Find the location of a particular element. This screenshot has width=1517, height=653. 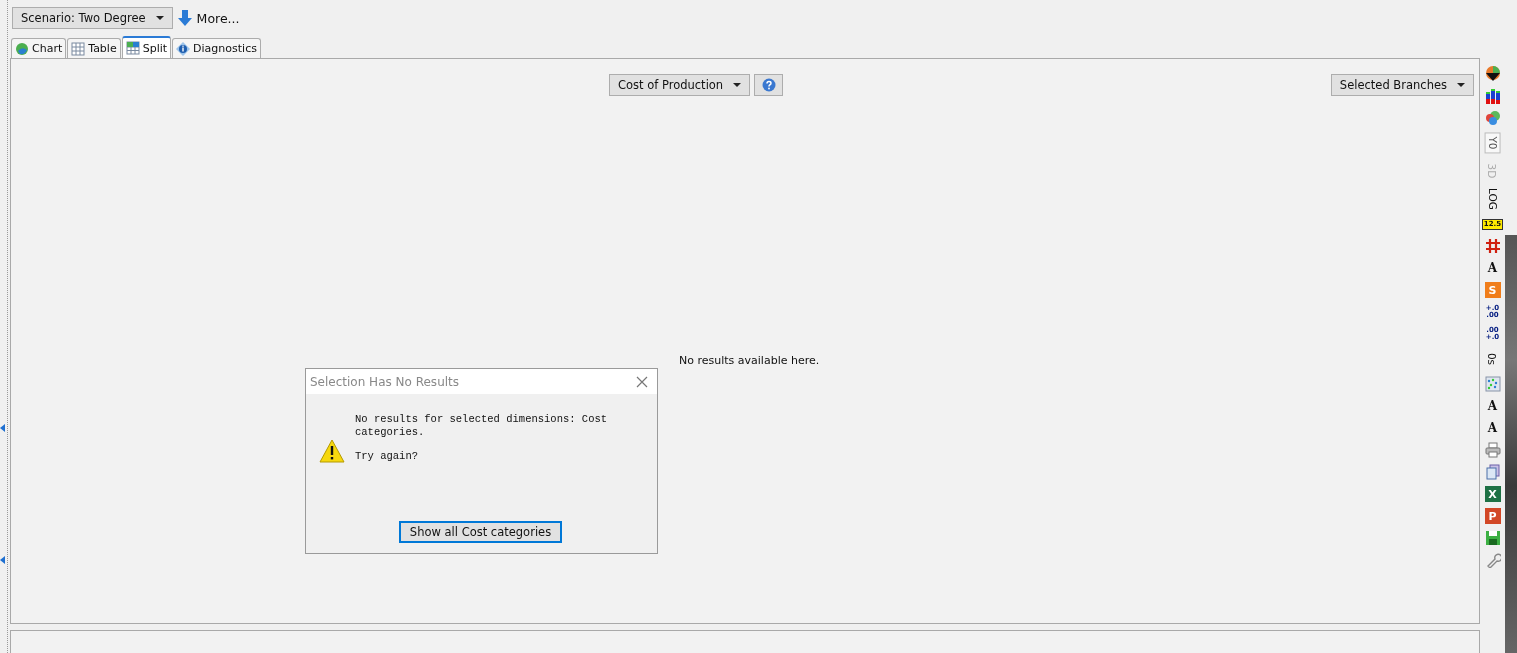

help-icon is located at coordinates (768, 85).